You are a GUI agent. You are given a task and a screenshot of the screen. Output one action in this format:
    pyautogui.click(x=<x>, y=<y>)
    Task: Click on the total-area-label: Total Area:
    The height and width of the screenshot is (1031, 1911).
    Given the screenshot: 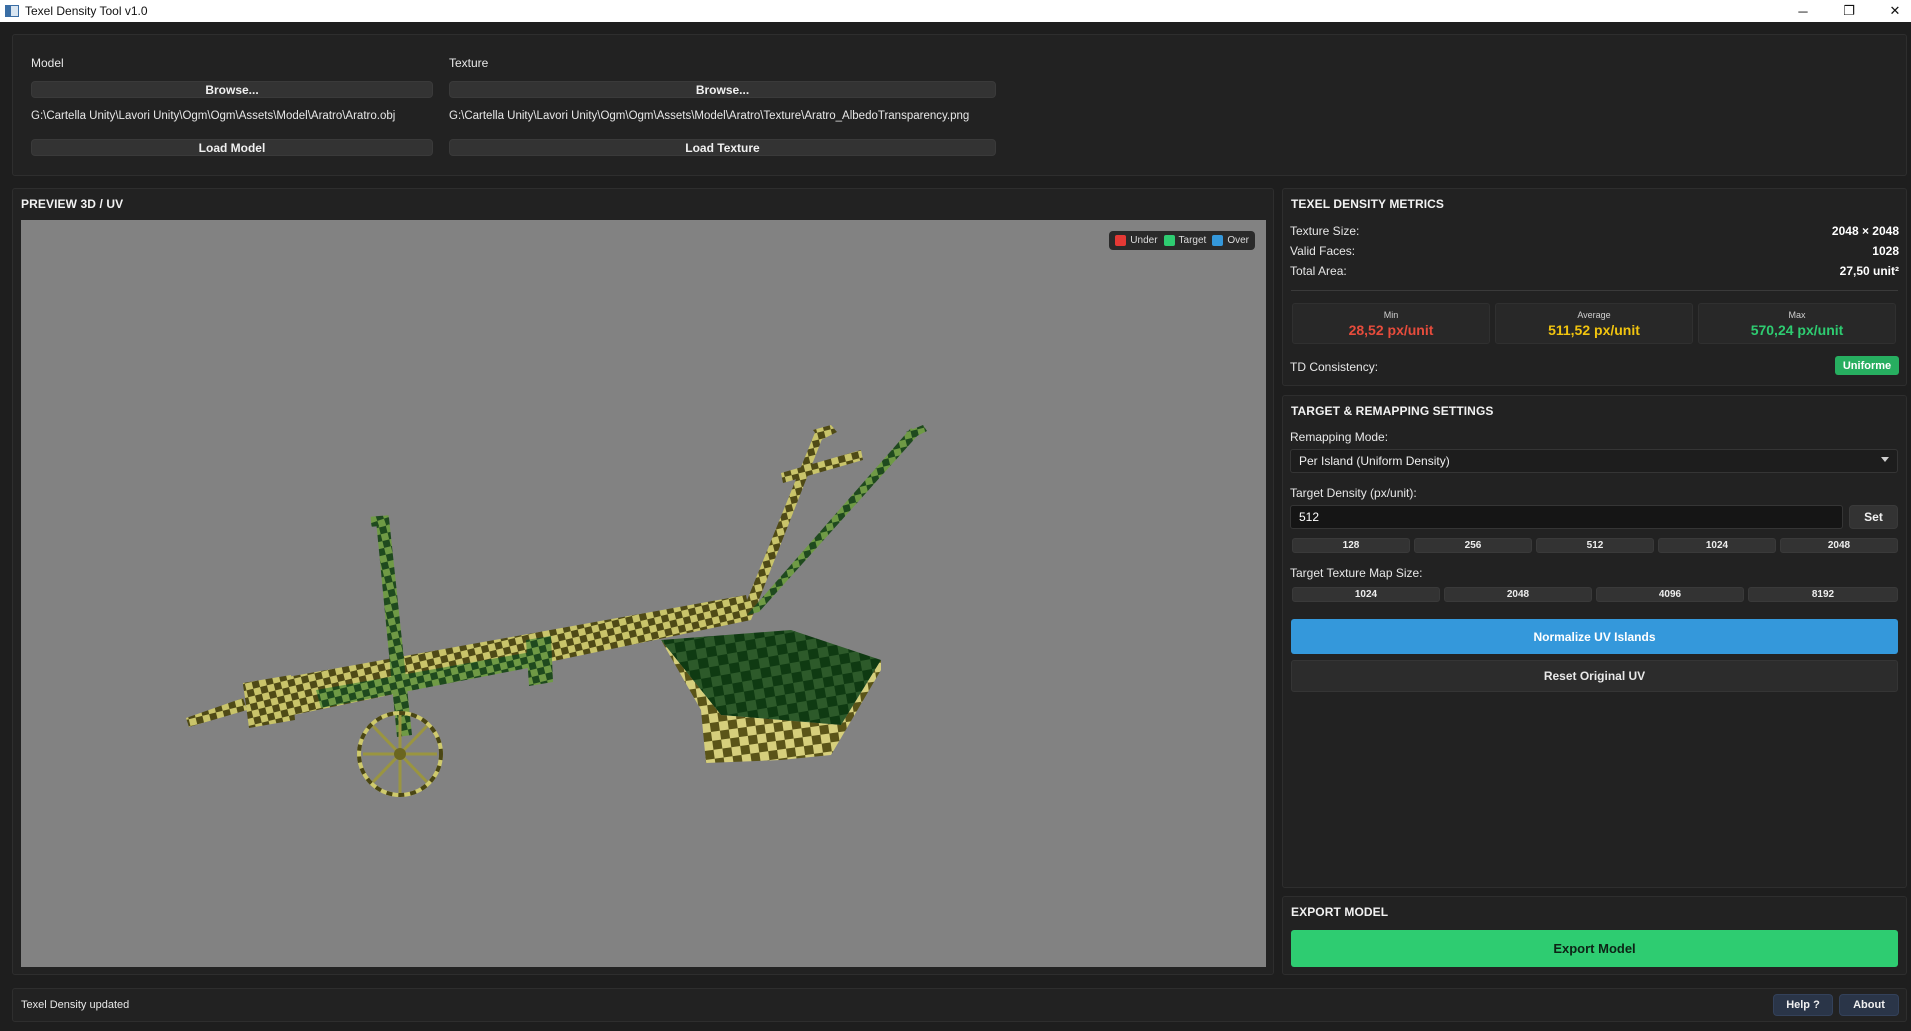 What is the action you would take?
    pyautogui.click(x=1318, y=271)
    